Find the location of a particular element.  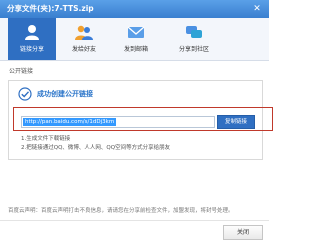

success-message: 成功创建公开链接 is located at coordinates (65, 94).